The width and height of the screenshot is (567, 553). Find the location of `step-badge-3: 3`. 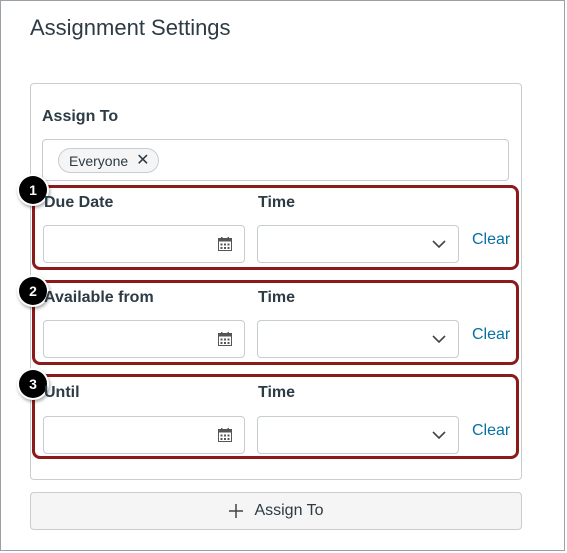

step-badge-3: 3 is located at coordinates (33, 384).